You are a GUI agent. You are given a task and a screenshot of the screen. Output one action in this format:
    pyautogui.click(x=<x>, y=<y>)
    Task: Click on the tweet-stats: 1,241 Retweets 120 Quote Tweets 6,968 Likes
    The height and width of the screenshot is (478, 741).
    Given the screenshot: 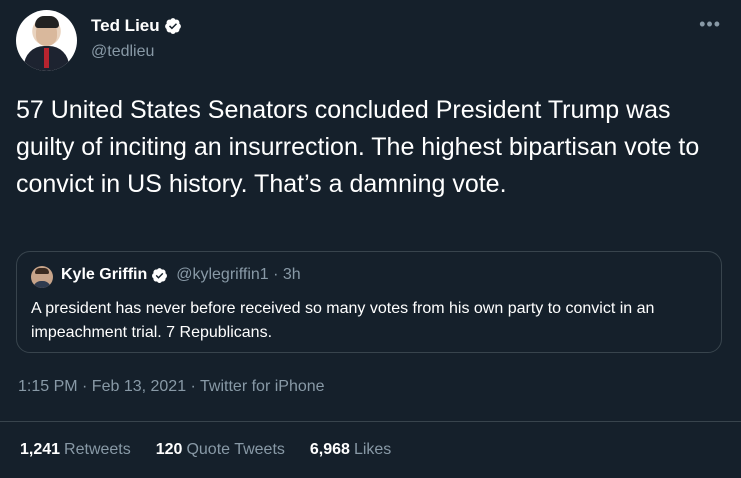 What is the action you would take?
    pyautogui.click(x=205, y=450)
    